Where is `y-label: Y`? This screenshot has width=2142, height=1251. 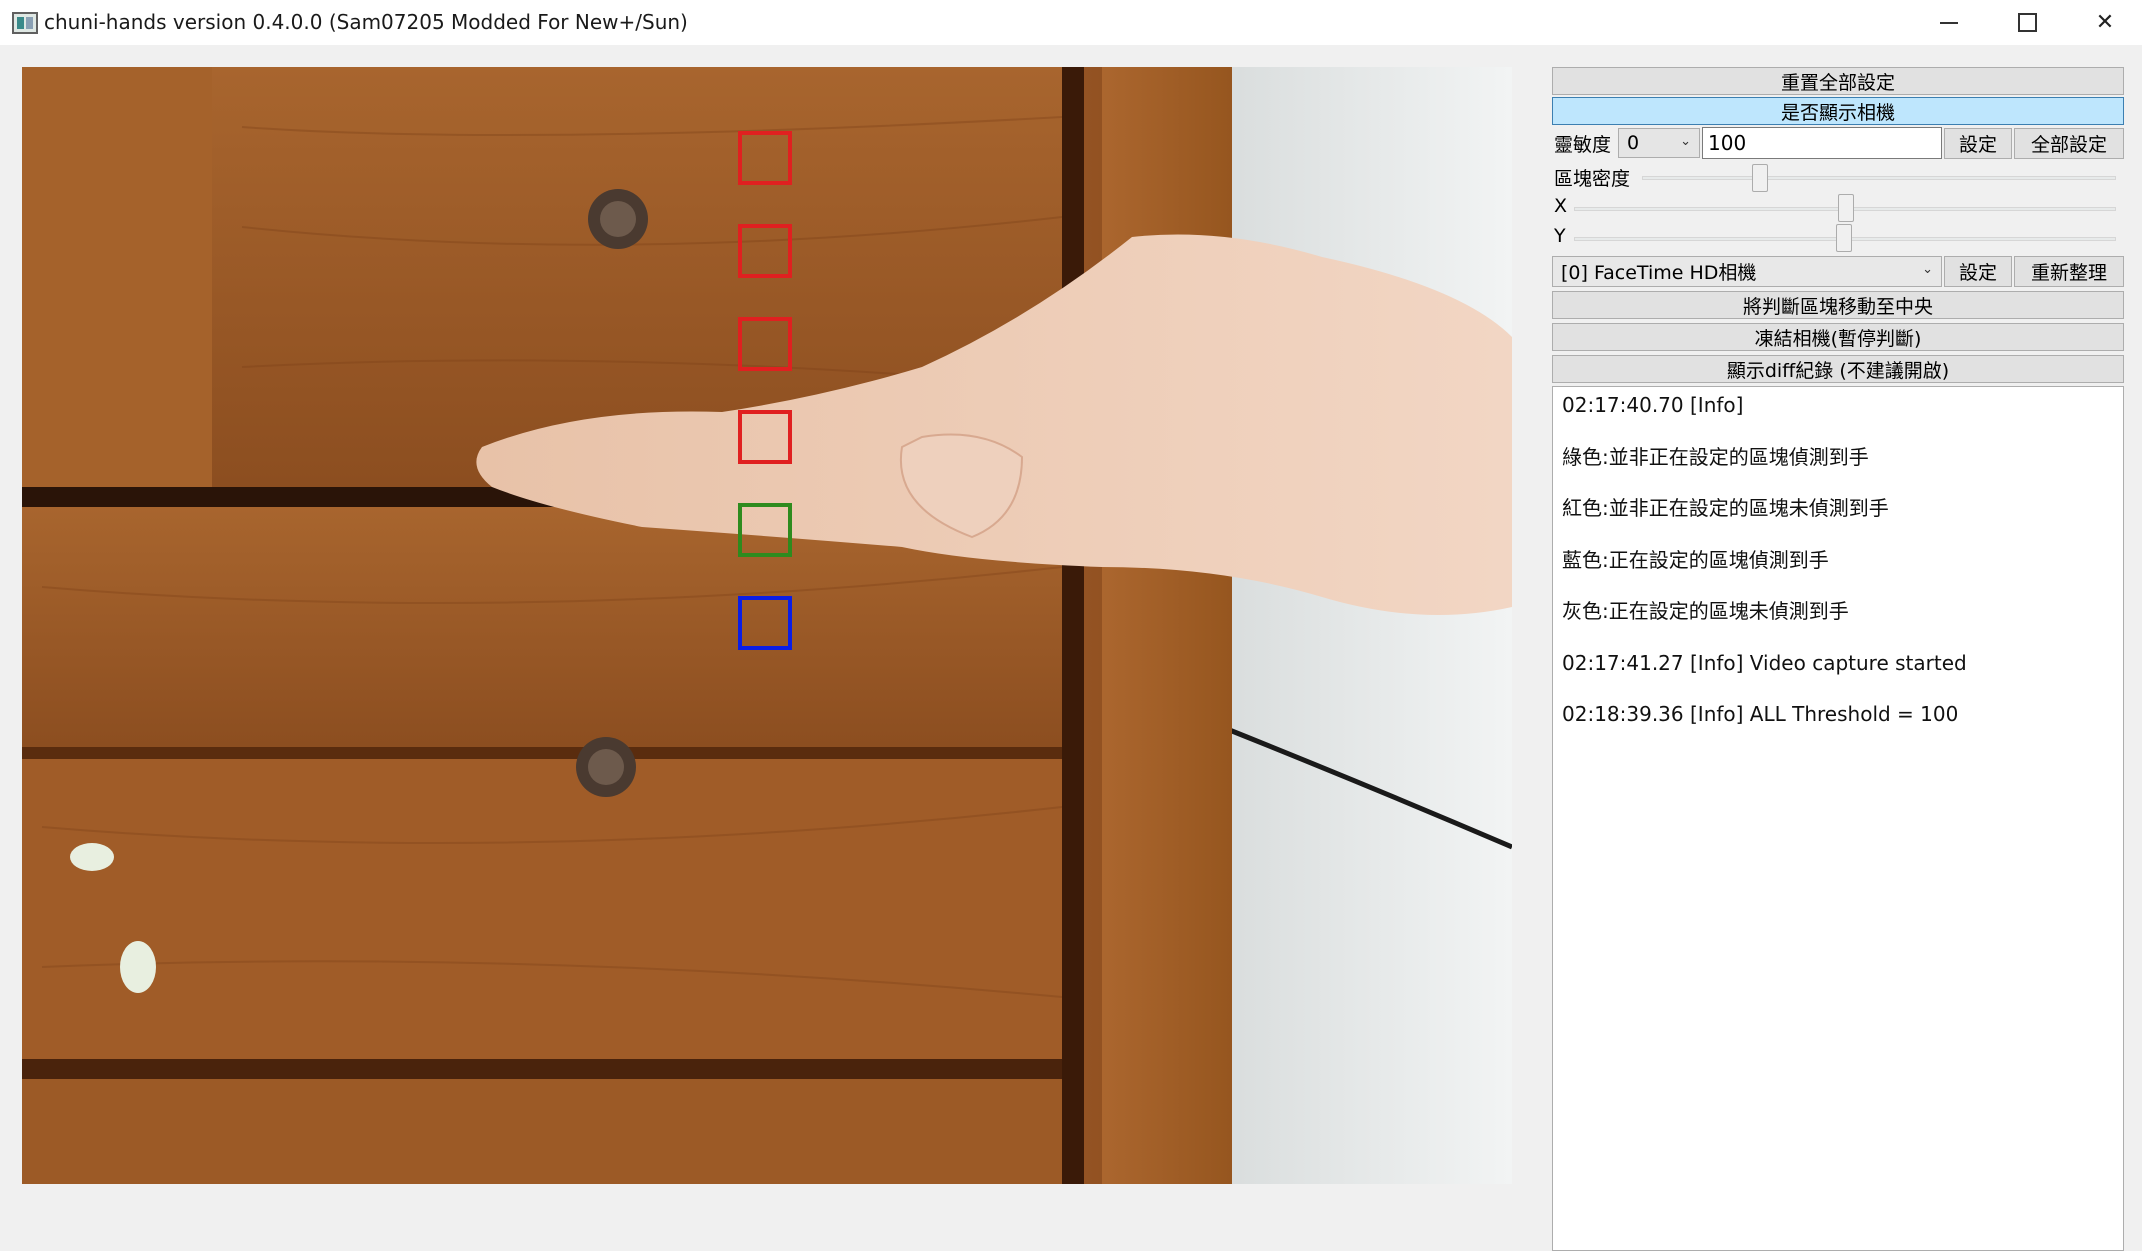
y-label: Y is located at coordinates (1560, 236).